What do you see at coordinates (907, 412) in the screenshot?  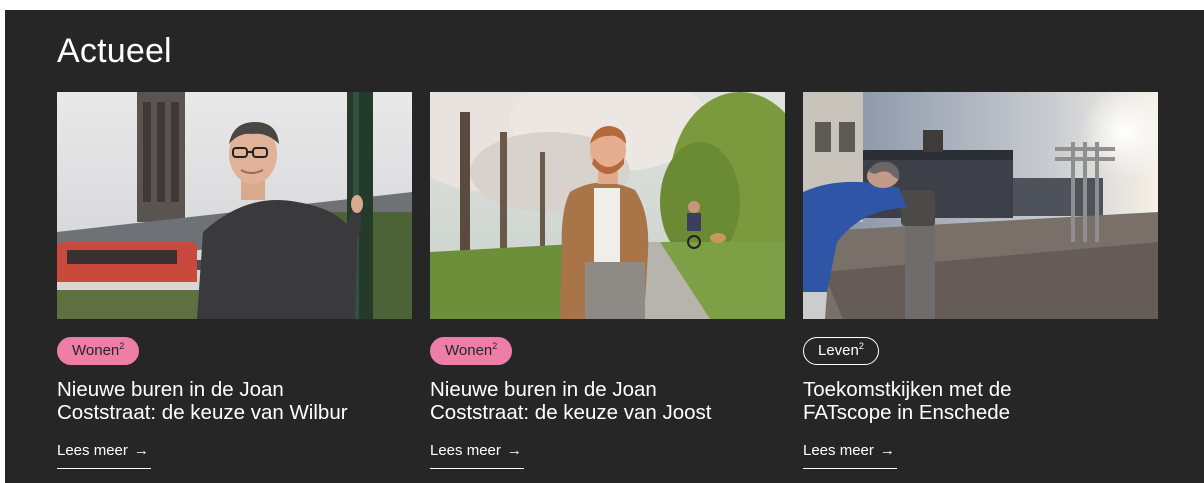 I see `title-line-2: FATscope in Enschede` at bounding box center [907, 412].